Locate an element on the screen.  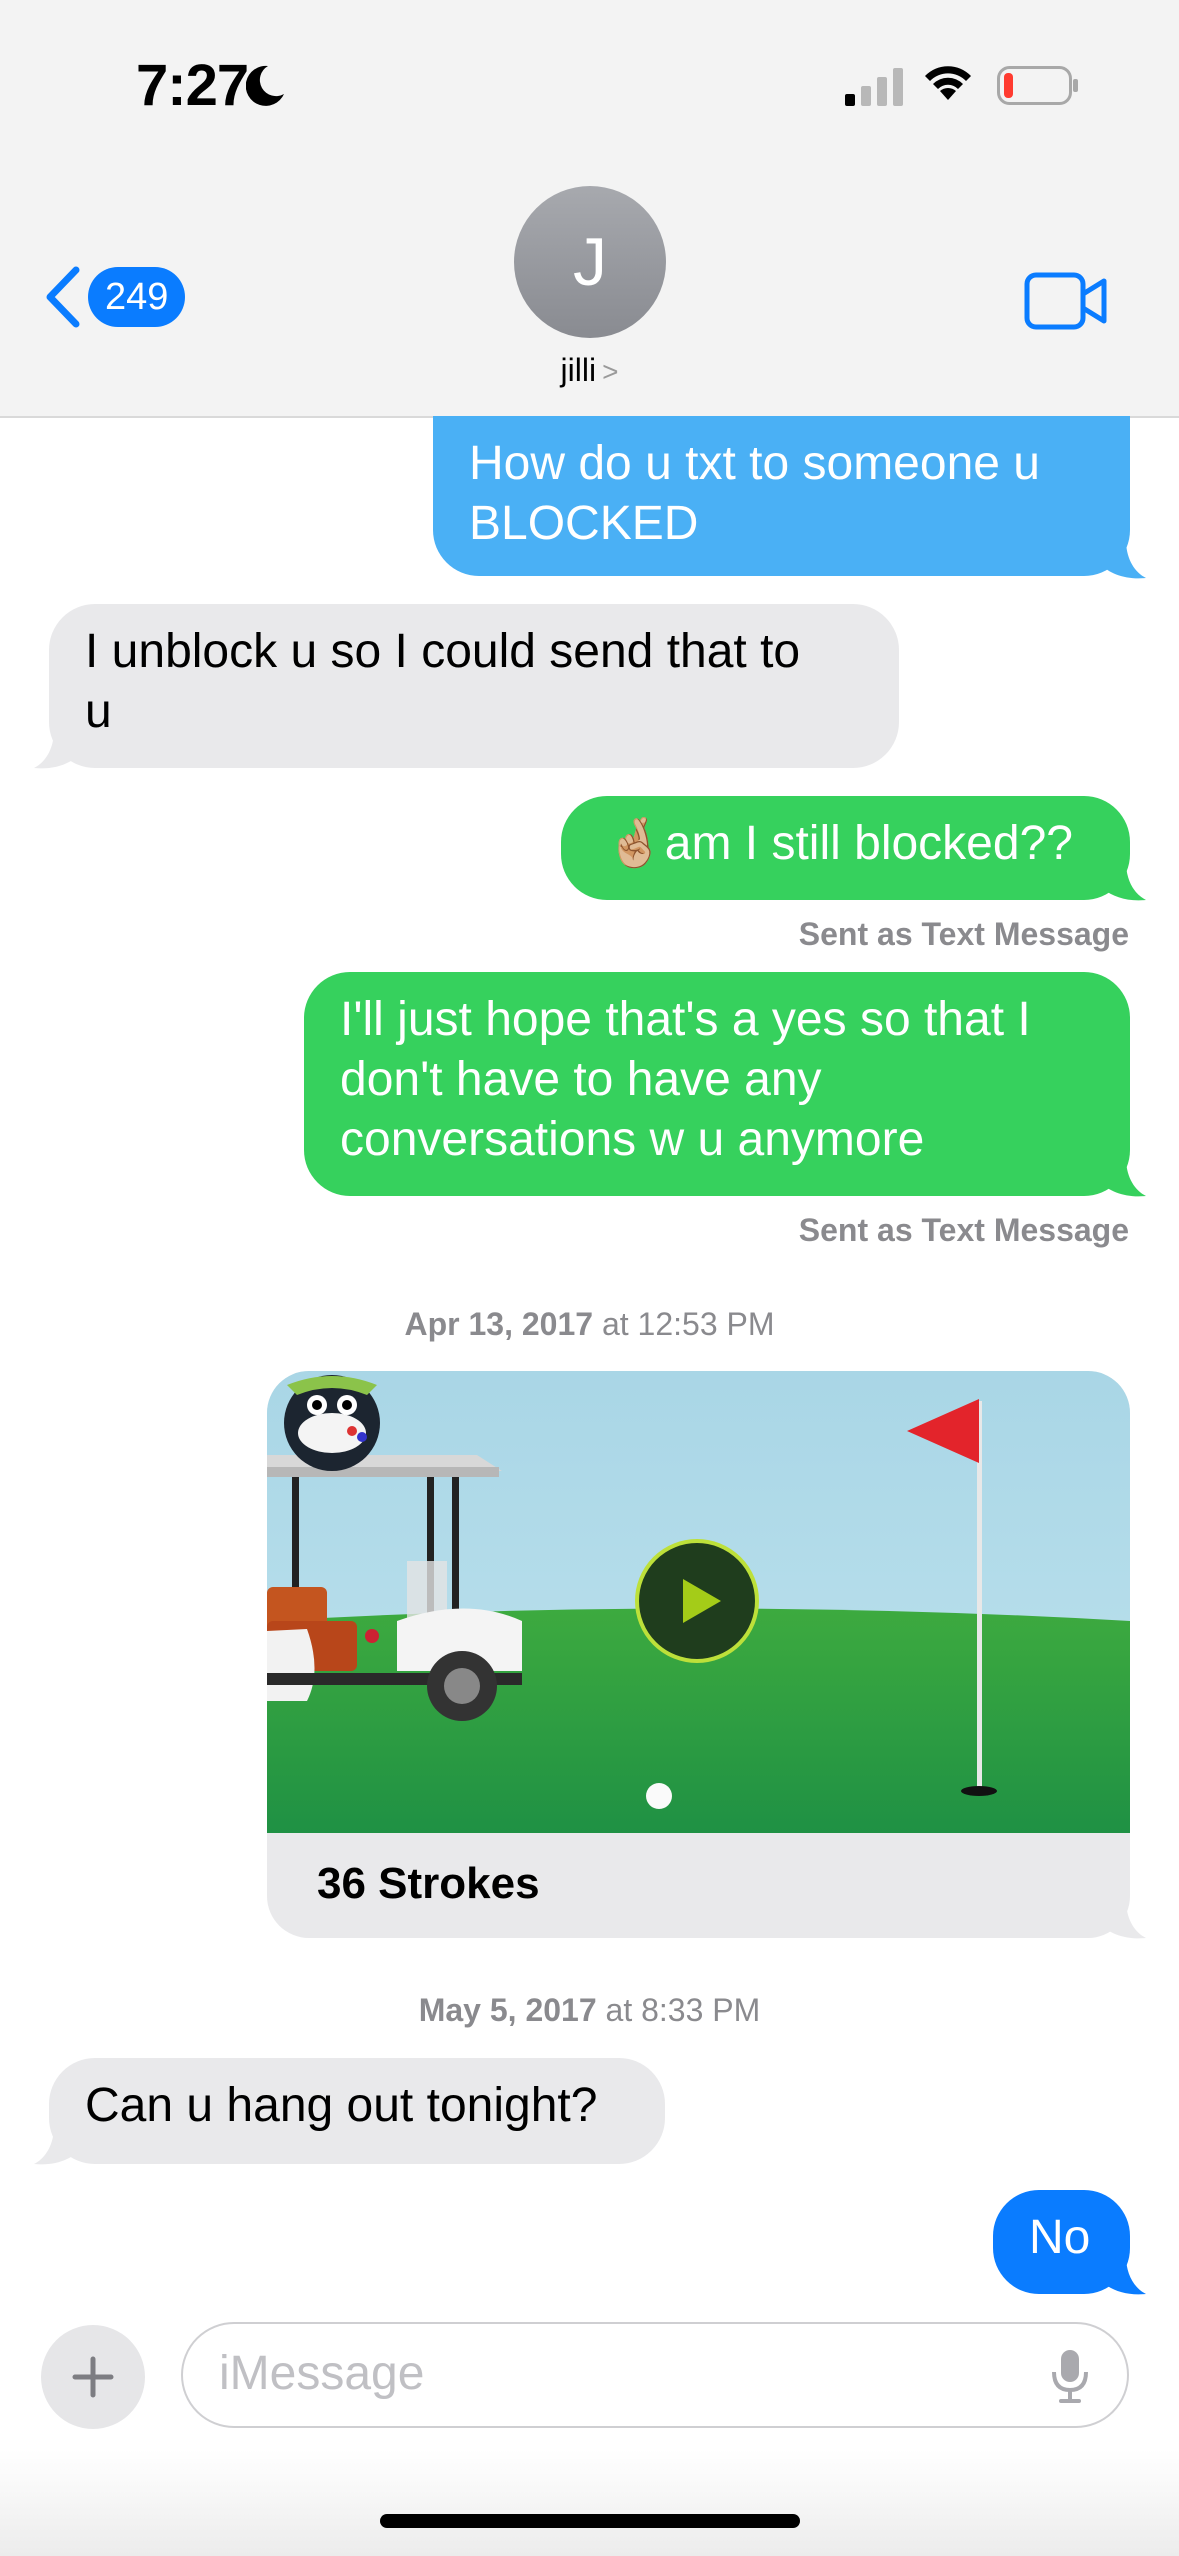
message-bubble-sent: 🤞🏼am I still blocked?? is located at coordinates (845, 848).